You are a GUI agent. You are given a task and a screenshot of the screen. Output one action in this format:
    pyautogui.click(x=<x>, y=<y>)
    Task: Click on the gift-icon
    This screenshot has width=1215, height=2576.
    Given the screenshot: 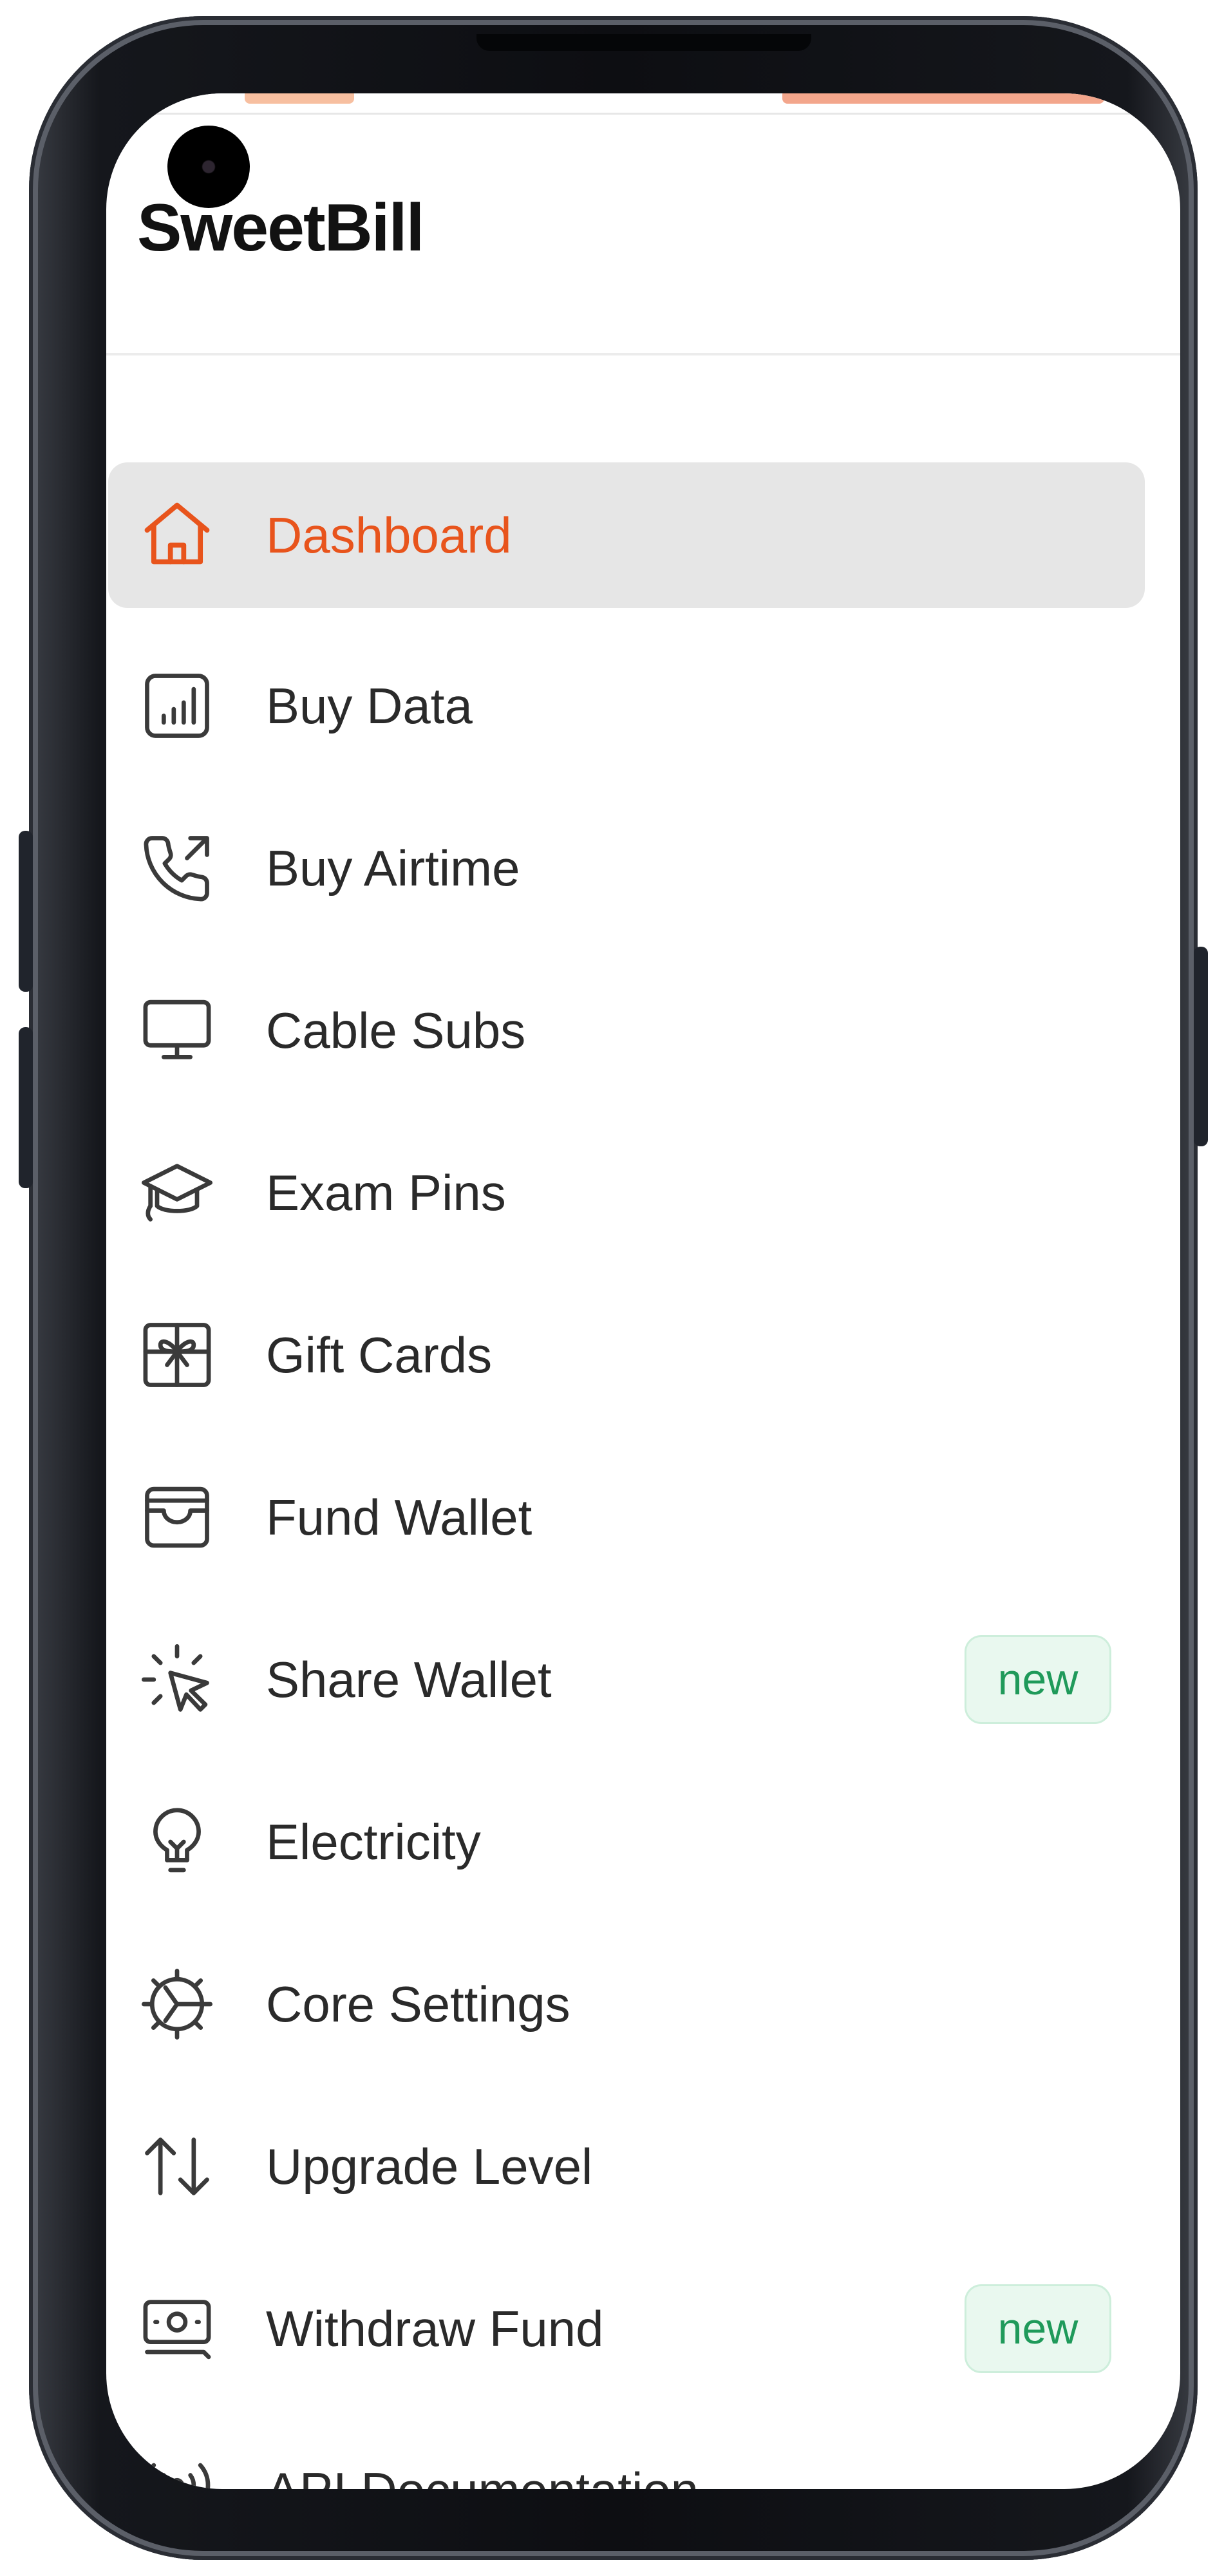 What is the action you would take?
    pyautogui.click(x=177, y=1355)
    